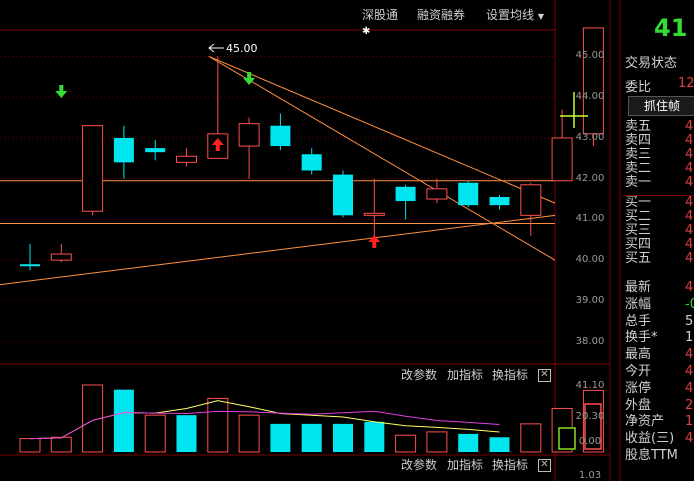 The width and height of the screenshot is (694, 481). I want to click on order-level-label: 买五, so click(638, 258).